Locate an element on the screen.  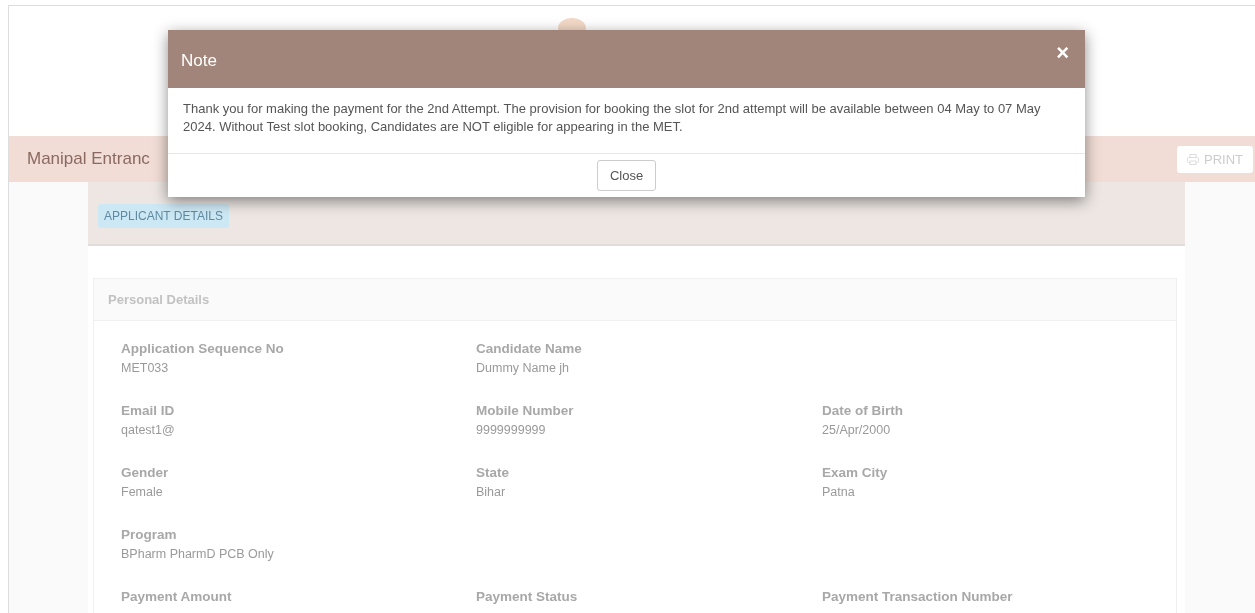
dialog-message: Thank you for making the payment for the 2nd Attempt. The provision for booking the slot for 2nd attempt will be available between 04 May to 07 May 2024. Without Test slot booking, Candidates are NOT eligible for appearing in the MET. is located at coordinates (612, 118).